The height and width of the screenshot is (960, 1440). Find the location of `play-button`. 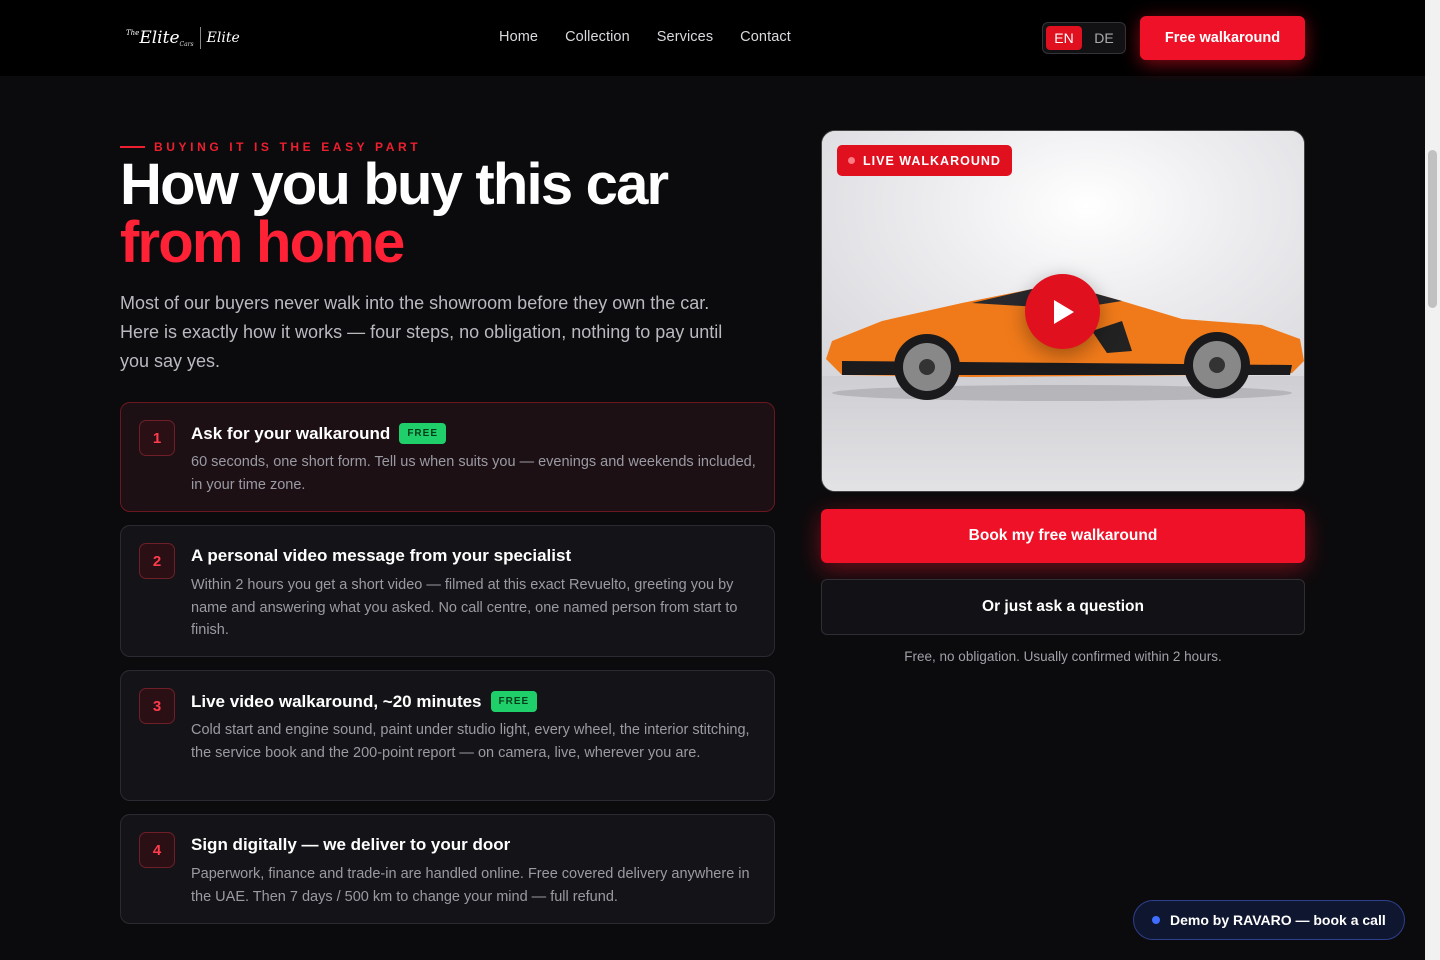

play-button is located at coordinates (1062, 311).